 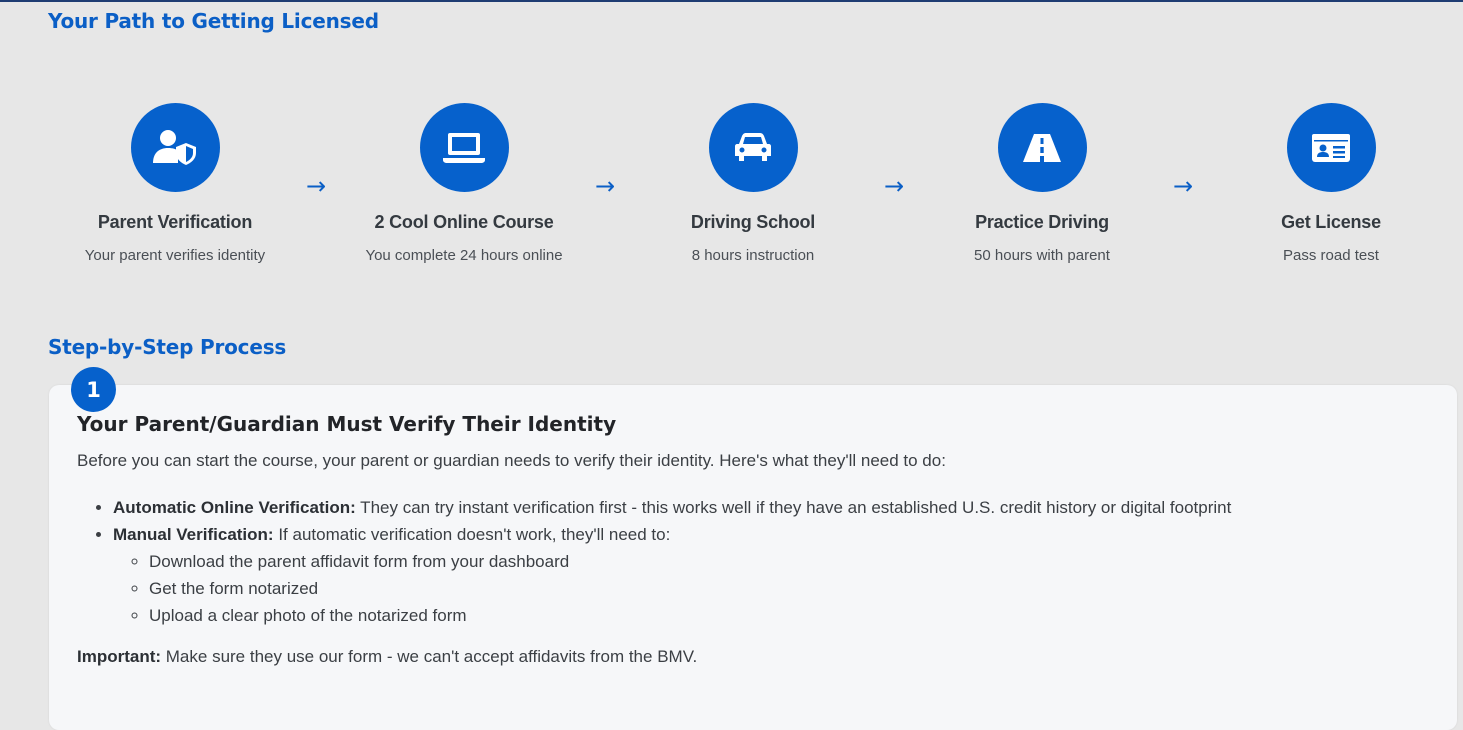 What do you see at coordinates (119, 656) in the screenshot?
I see `important-label: Important:` at bounding box center [119, 656].